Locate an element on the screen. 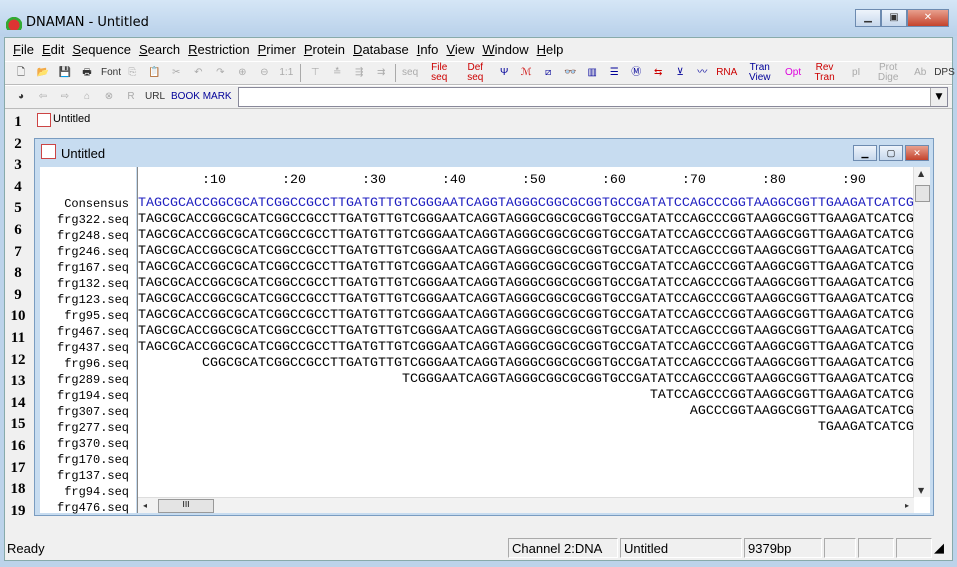 The width and height of the screenshot is (957, 567). undo-icon: ↶ is located at coordinates (198, 73).